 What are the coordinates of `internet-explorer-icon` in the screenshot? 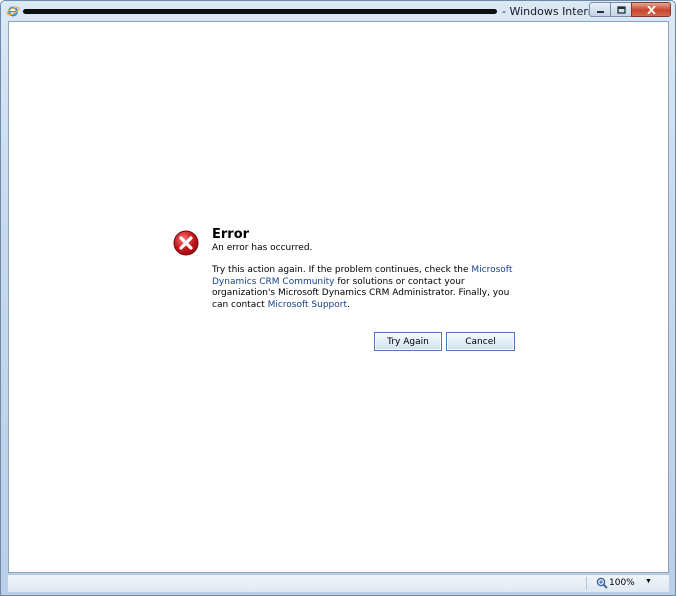 It's located at (13, 11).